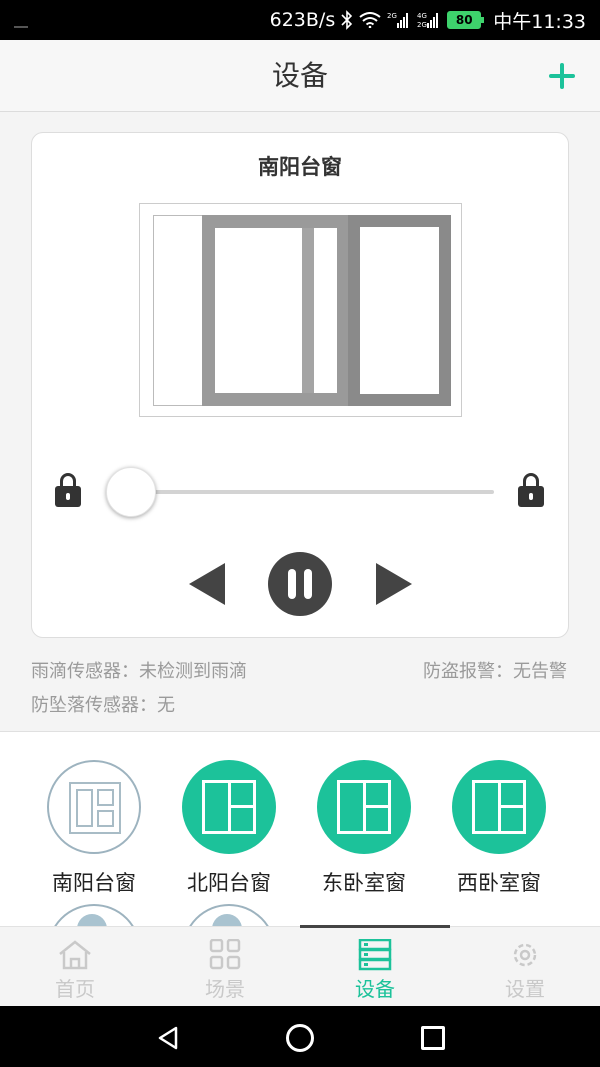 This screenshot has height=1067, width=600. What do you see at coordinates (375, 955) in the screenshot?
I see `server-icon` at bounding box center [375, 955].